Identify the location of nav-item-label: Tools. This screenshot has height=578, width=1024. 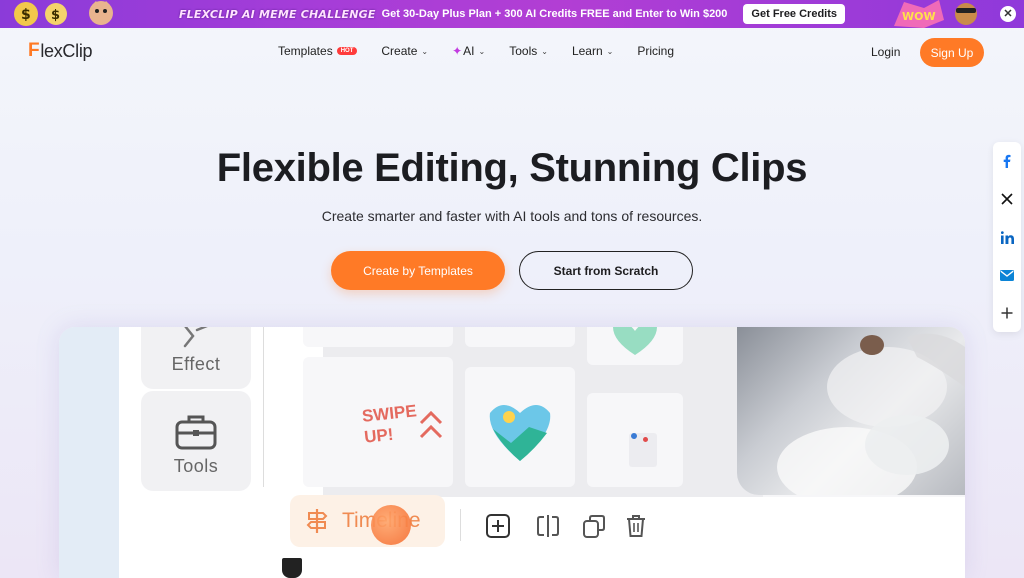
(523, 51).